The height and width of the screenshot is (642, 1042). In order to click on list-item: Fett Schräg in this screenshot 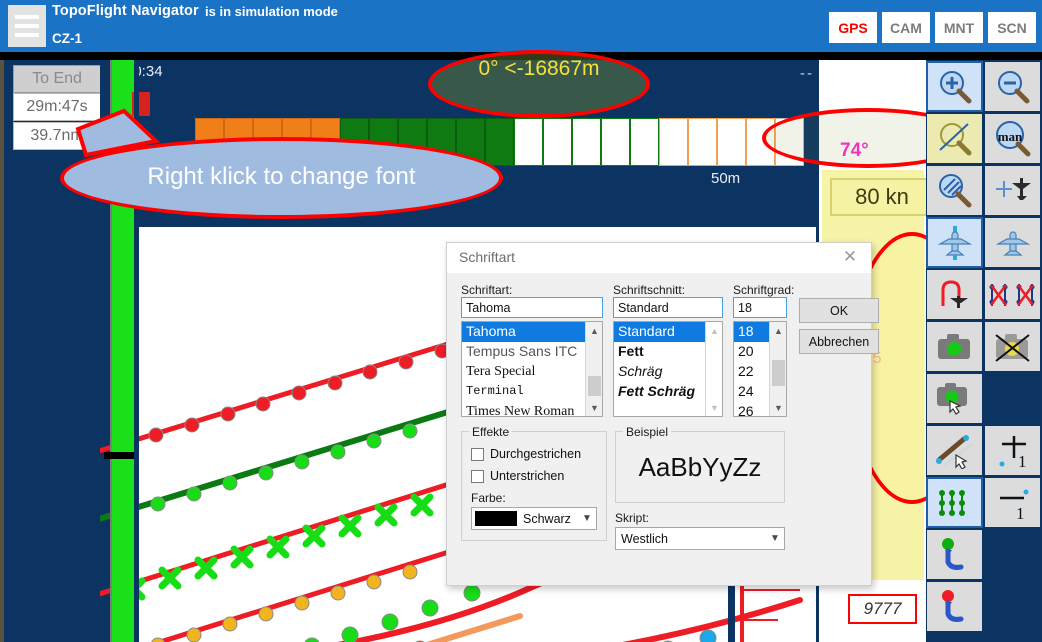, I will do `click(660, 392)`.